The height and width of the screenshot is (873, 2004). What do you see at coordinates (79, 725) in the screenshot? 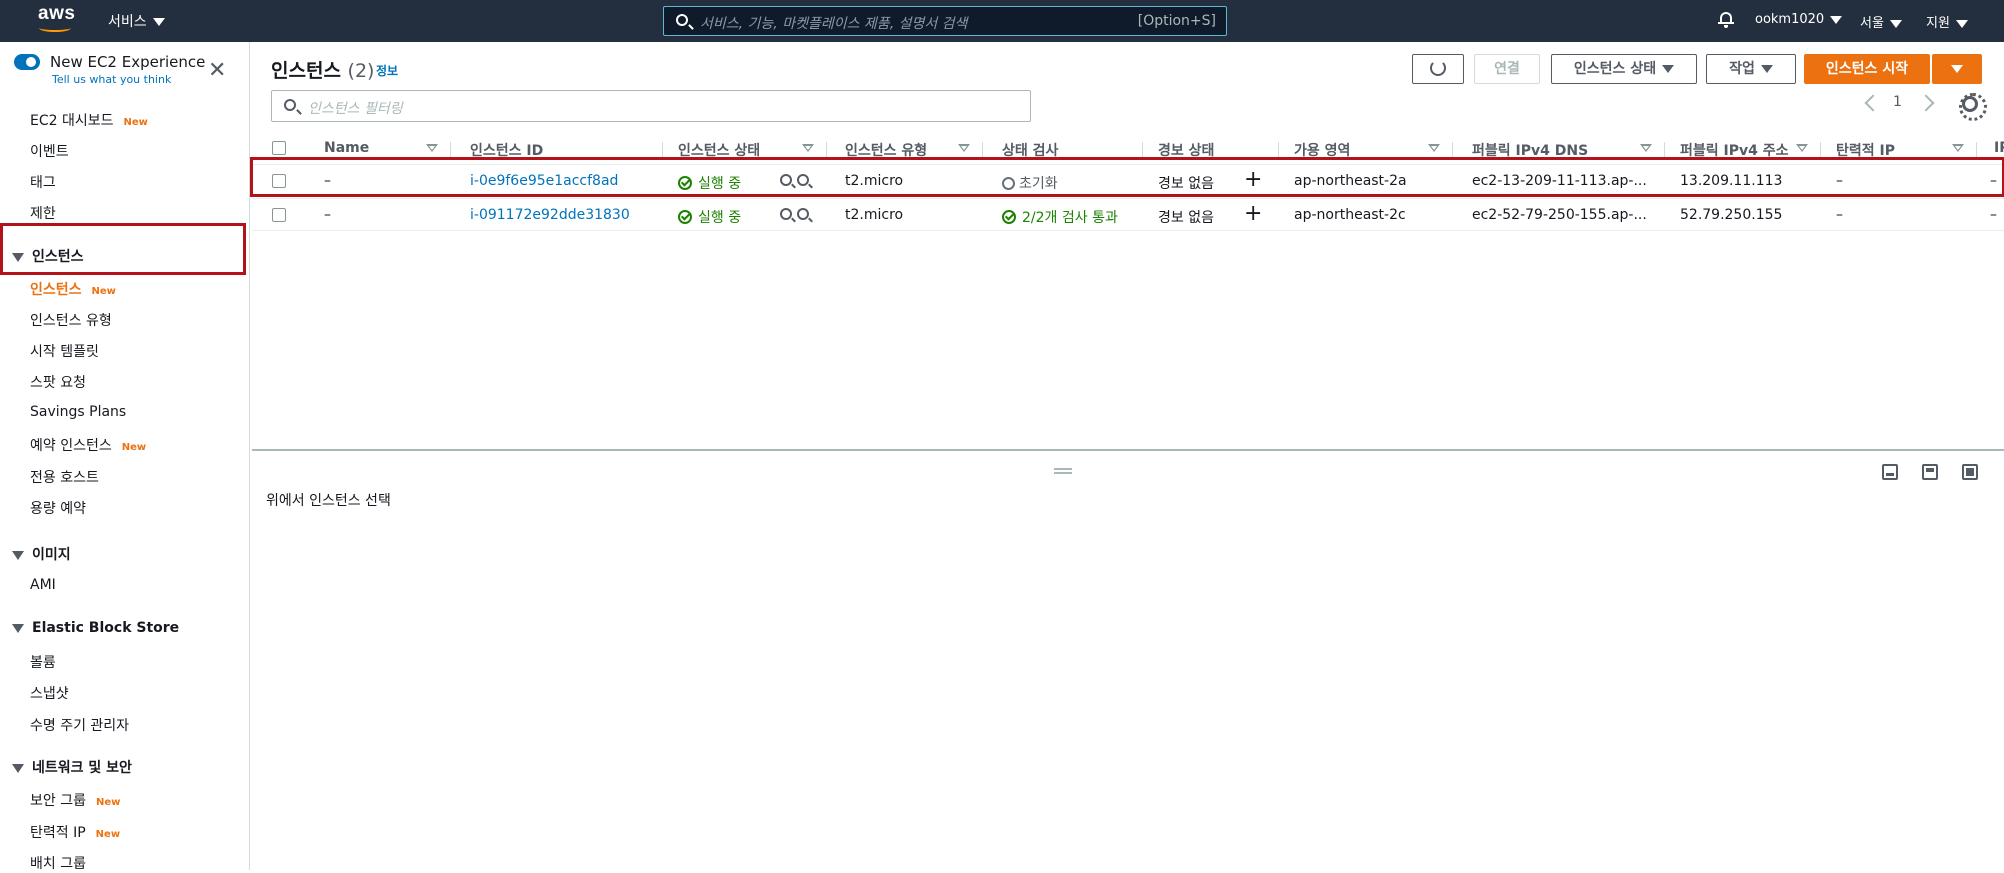
I see `sidebar-item-lifecycle-manager: 수명 주기 관리자` at bounding box center [79, 725].